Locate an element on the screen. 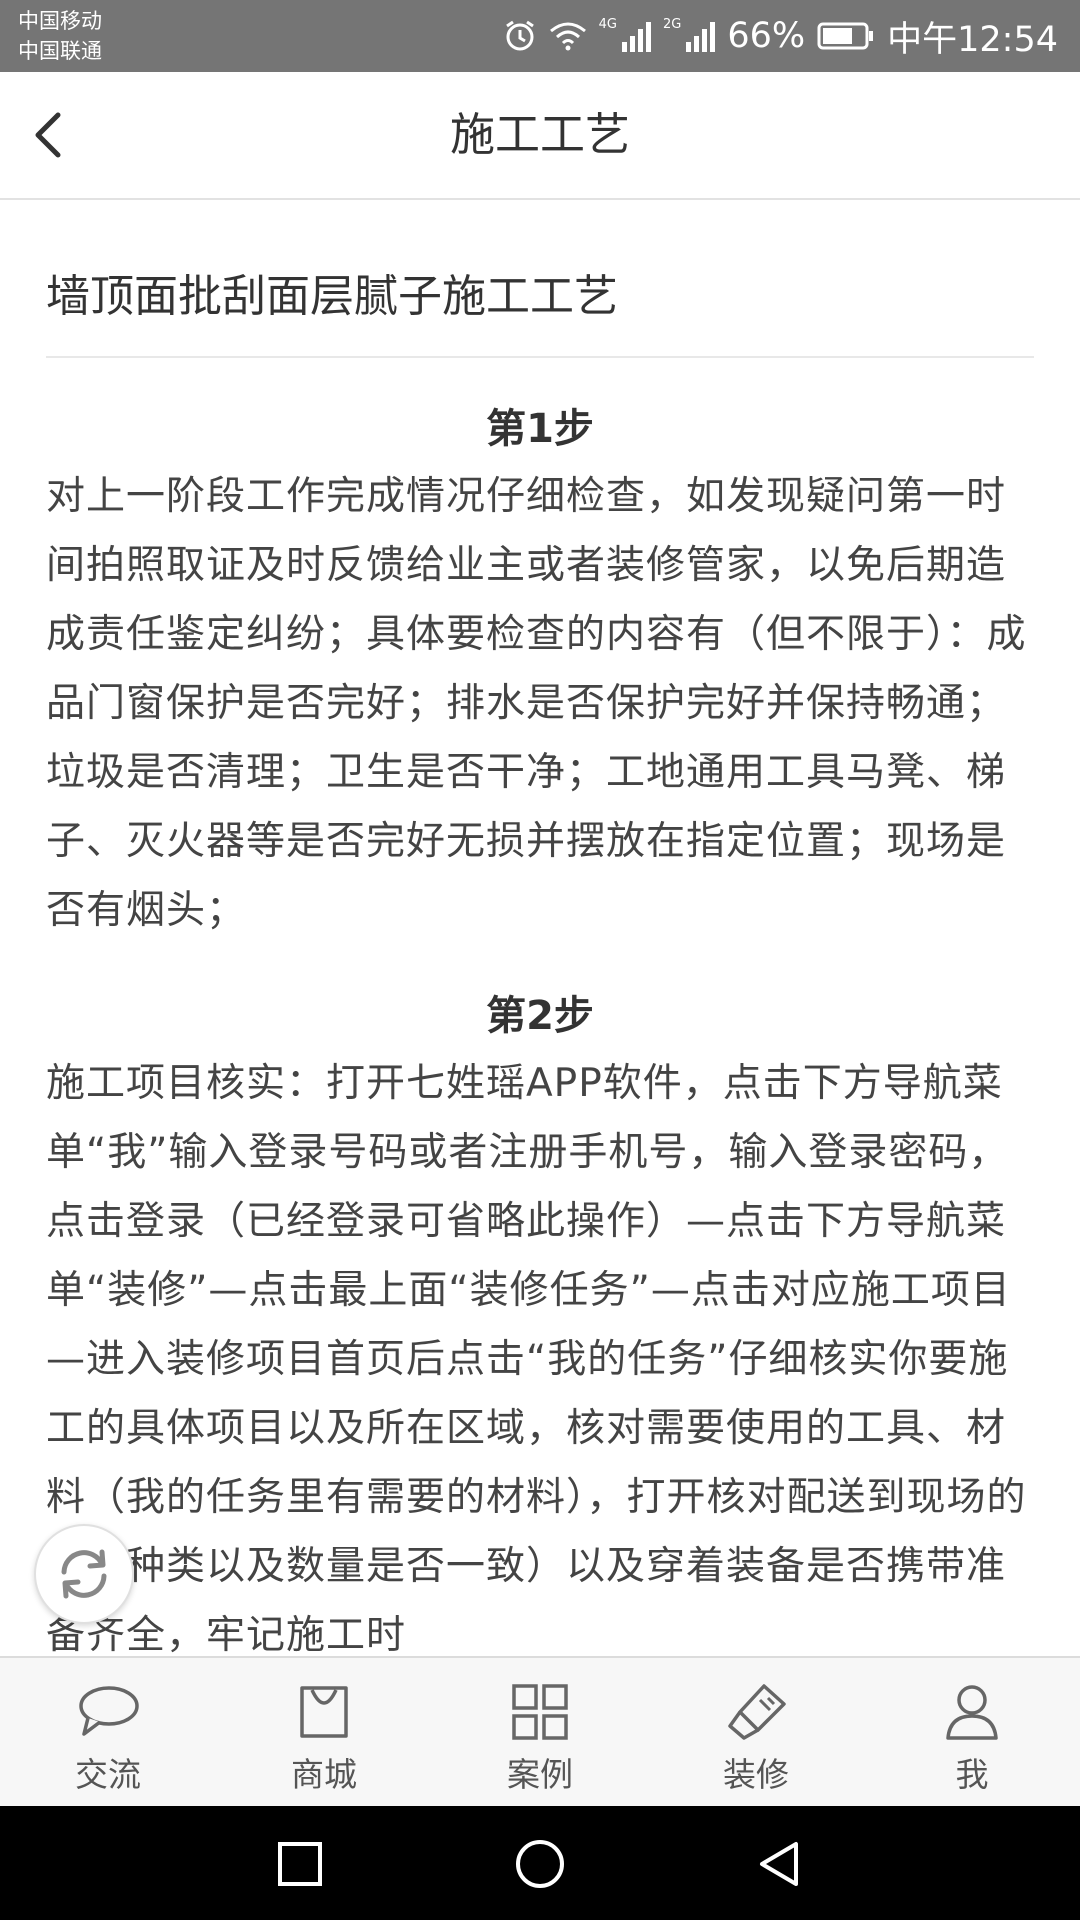 This screenshot has height=1920, width=1080. app-header: 施工工艺 is located at coordinates (540, 136).